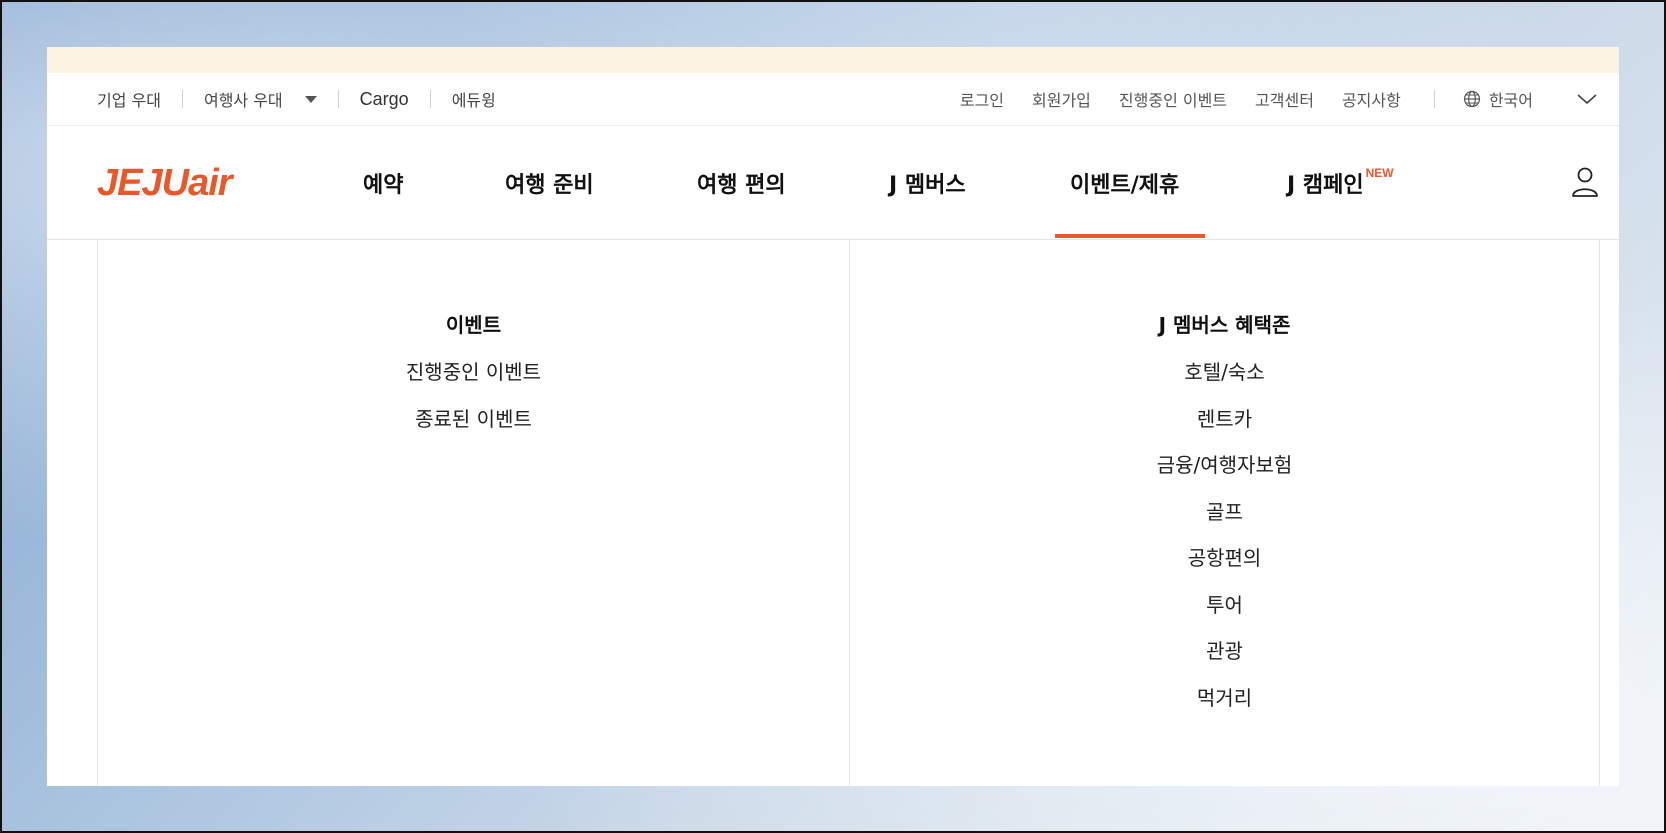 Image resolution: width=1666 pixels, height=833 pixels. What do you see at coordinates (474, 99) in the screenshot?
I see `eduwing-link: 에듀윙` at bounding box center [474, 99].